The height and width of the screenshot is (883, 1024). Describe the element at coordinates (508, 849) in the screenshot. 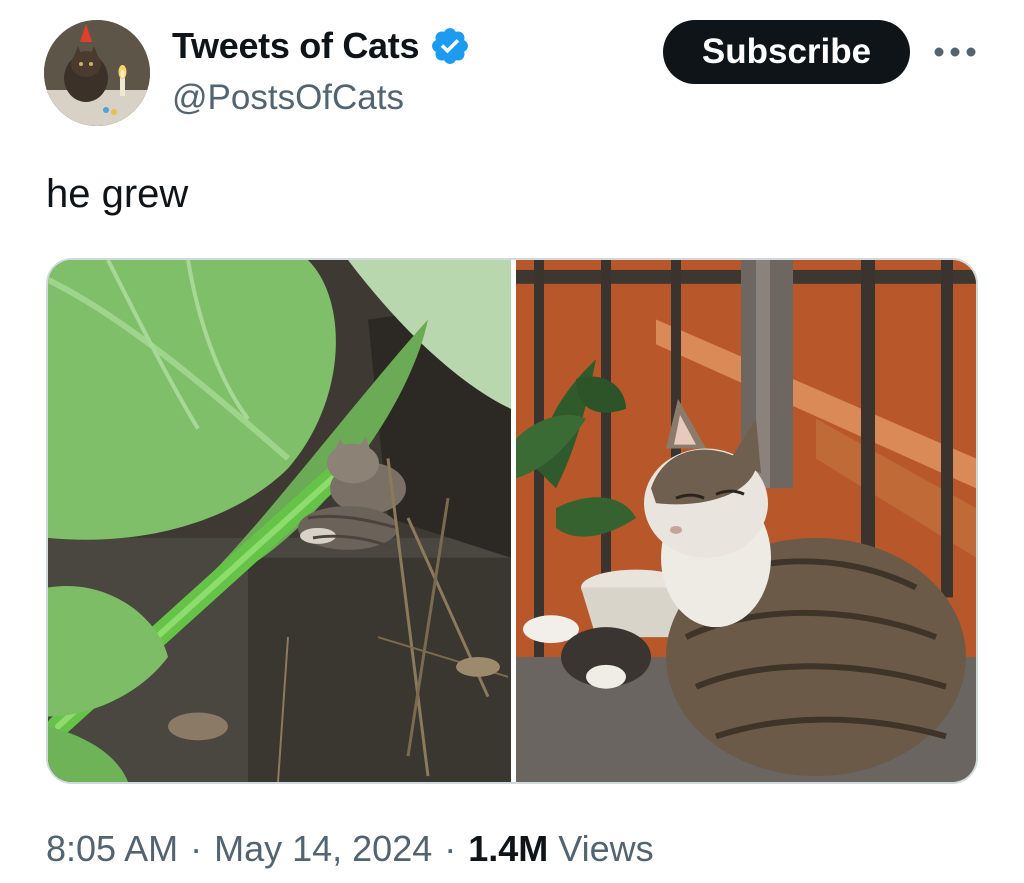

I see `views-count: 1.4M` at that location.